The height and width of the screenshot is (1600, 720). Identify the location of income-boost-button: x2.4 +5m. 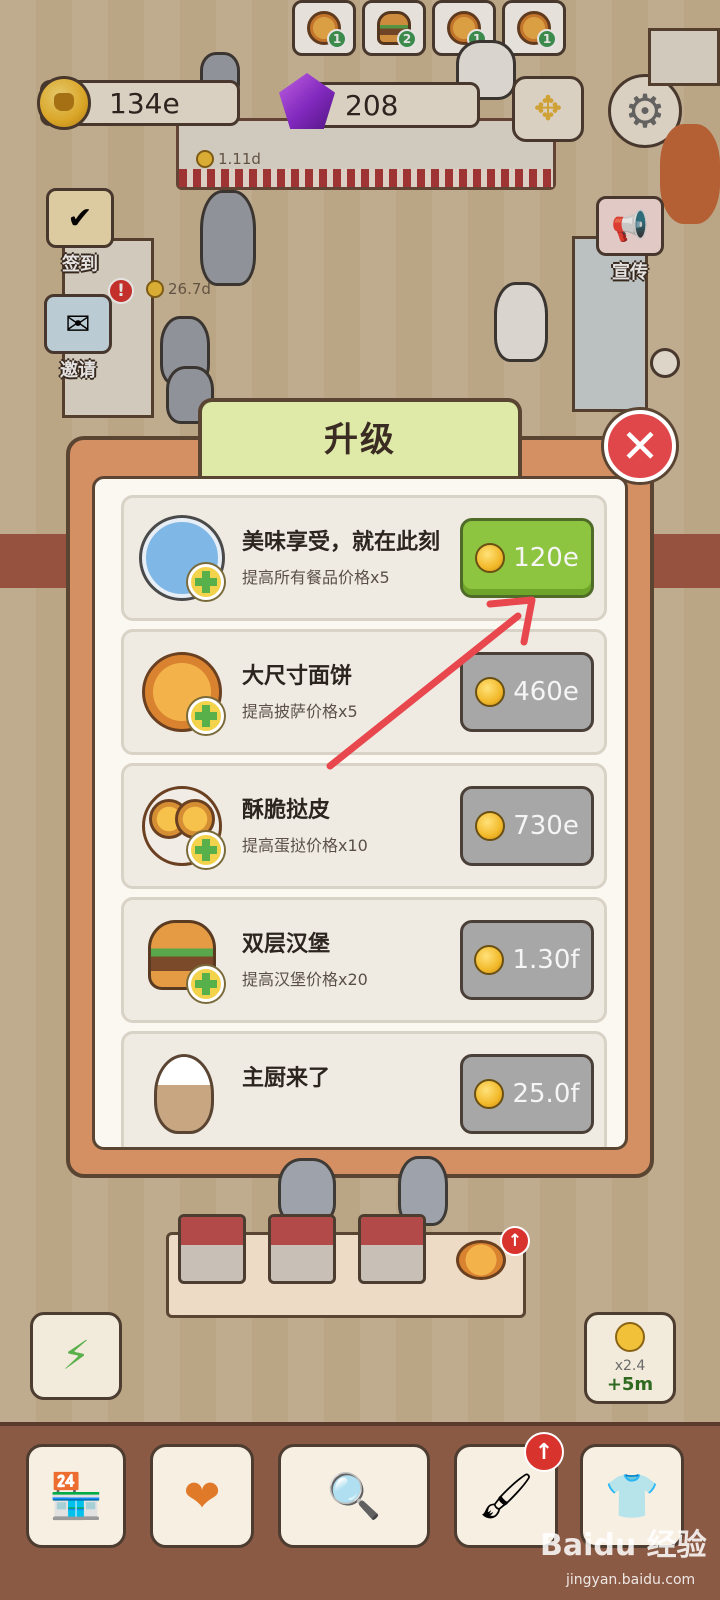
(630, 1358).